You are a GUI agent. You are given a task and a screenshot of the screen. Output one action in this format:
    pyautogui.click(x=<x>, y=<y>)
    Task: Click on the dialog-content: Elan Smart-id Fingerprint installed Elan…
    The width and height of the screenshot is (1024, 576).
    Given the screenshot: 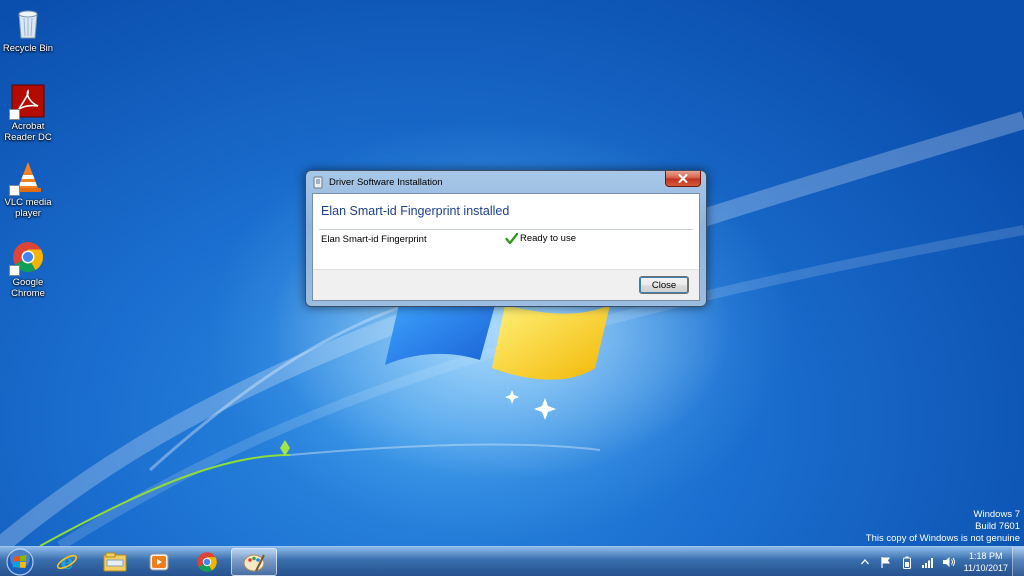 What is the action you would take?
    pyautogui.click(x=506, y=247)
    